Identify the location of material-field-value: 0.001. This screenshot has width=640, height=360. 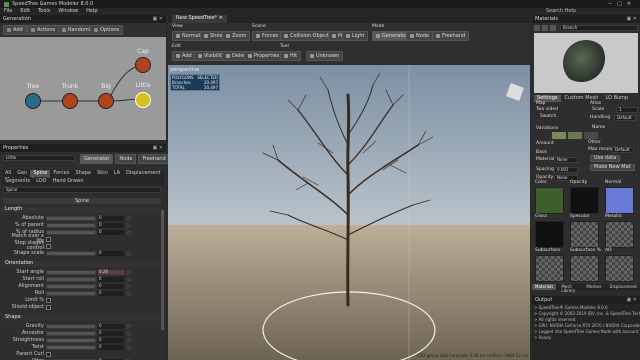
(566, 170).